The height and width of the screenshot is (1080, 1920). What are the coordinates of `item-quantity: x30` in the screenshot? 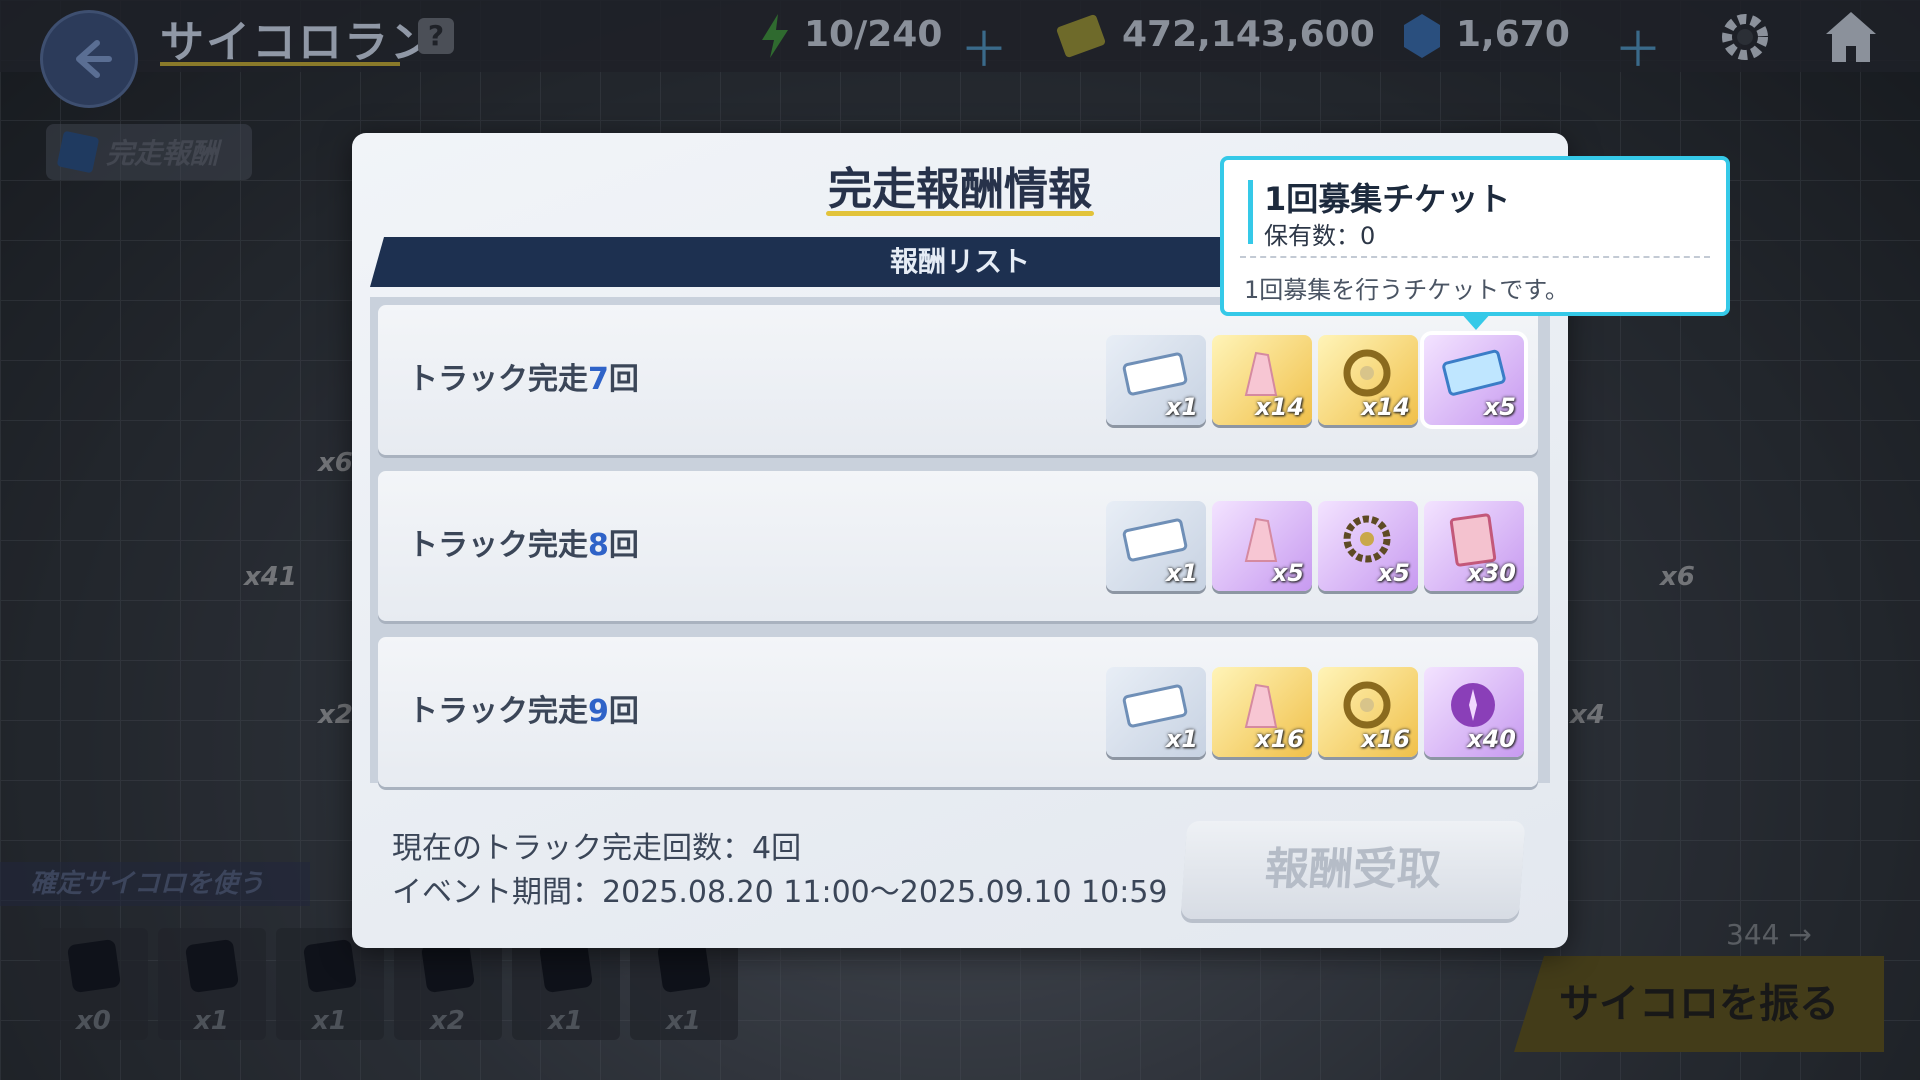 It's located at (1491, 573).